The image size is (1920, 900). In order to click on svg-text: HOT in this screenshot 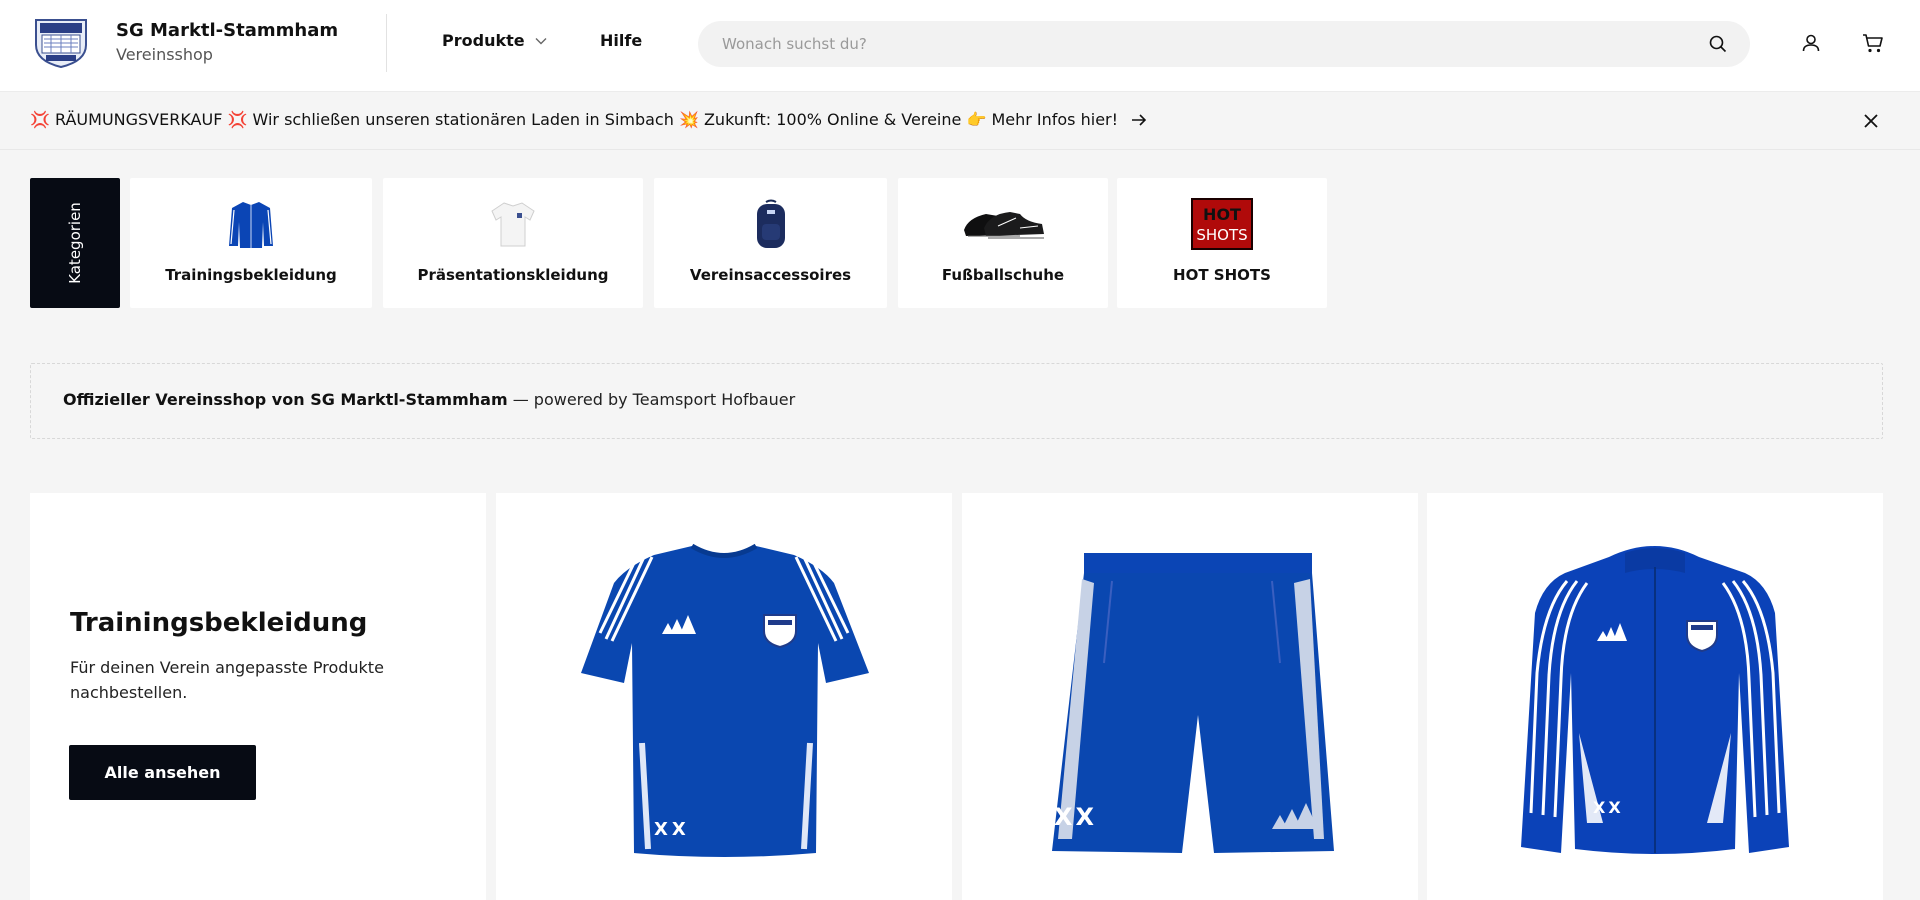, I will do `click(1222, 214)`.